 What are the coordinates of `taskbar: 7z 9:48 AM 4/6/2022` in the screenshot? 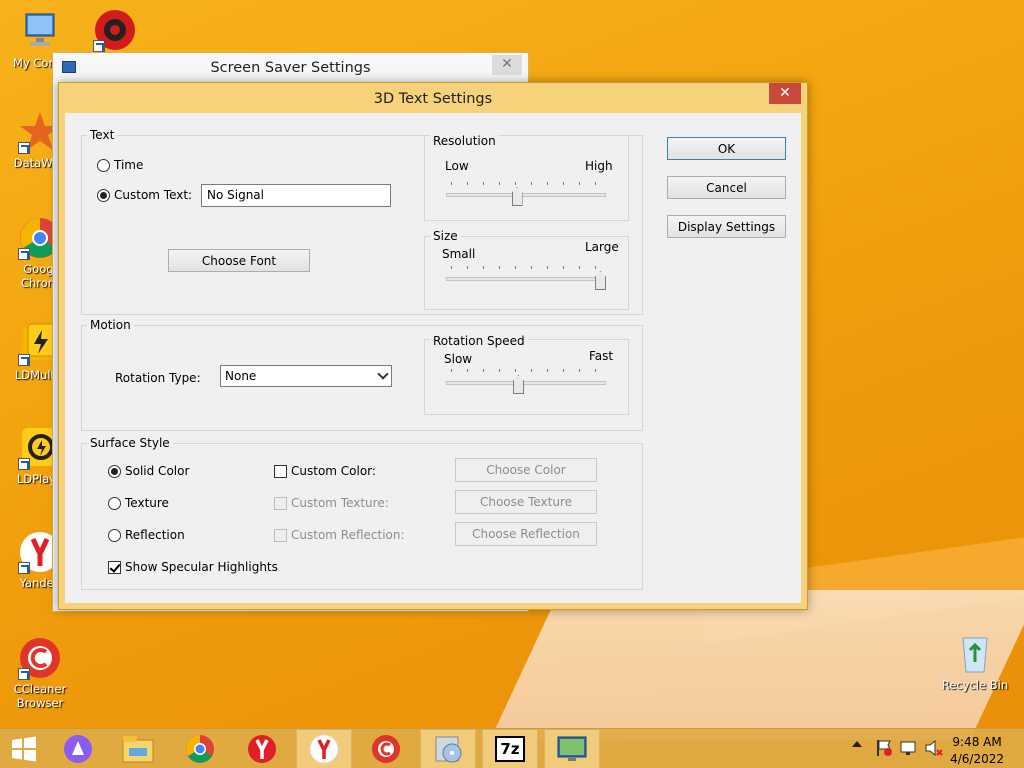 It's located at (512, 748).